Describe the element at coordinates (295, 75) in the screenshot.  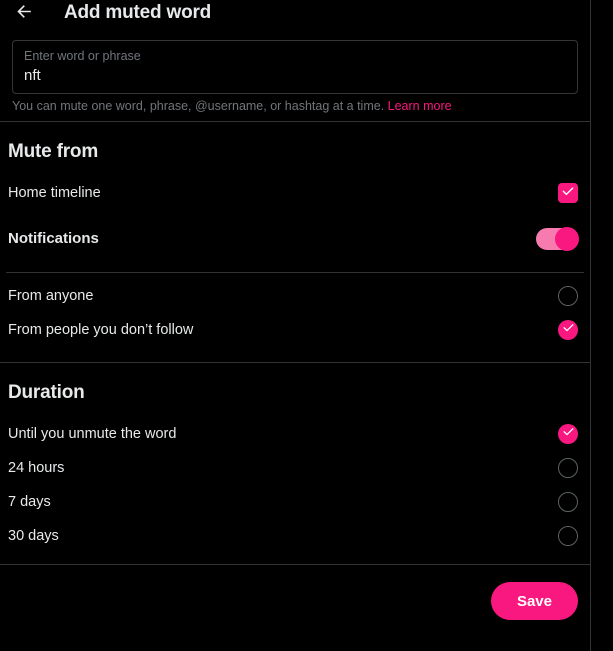
I see `word-input` at that location.